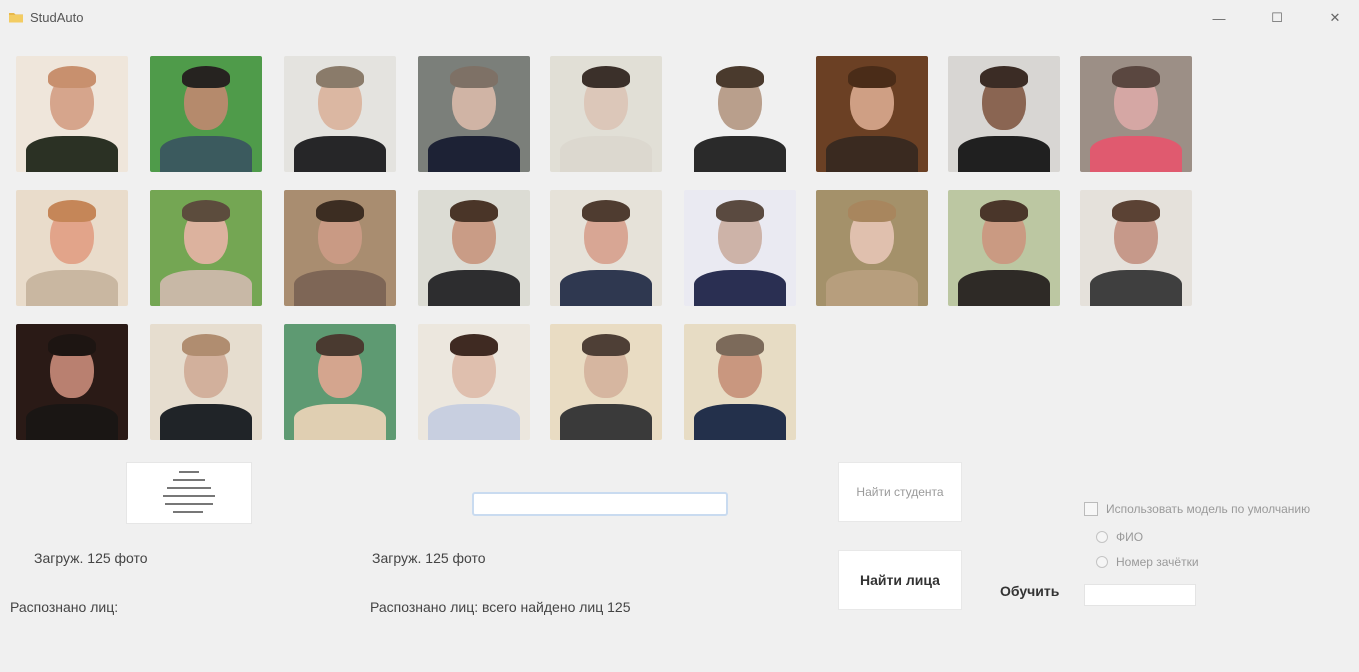 This screenshot has width=1359, height=672. I want to click on middle-found-label: Распознано лиц: всего найдено лиц 125, so click(500, 607).